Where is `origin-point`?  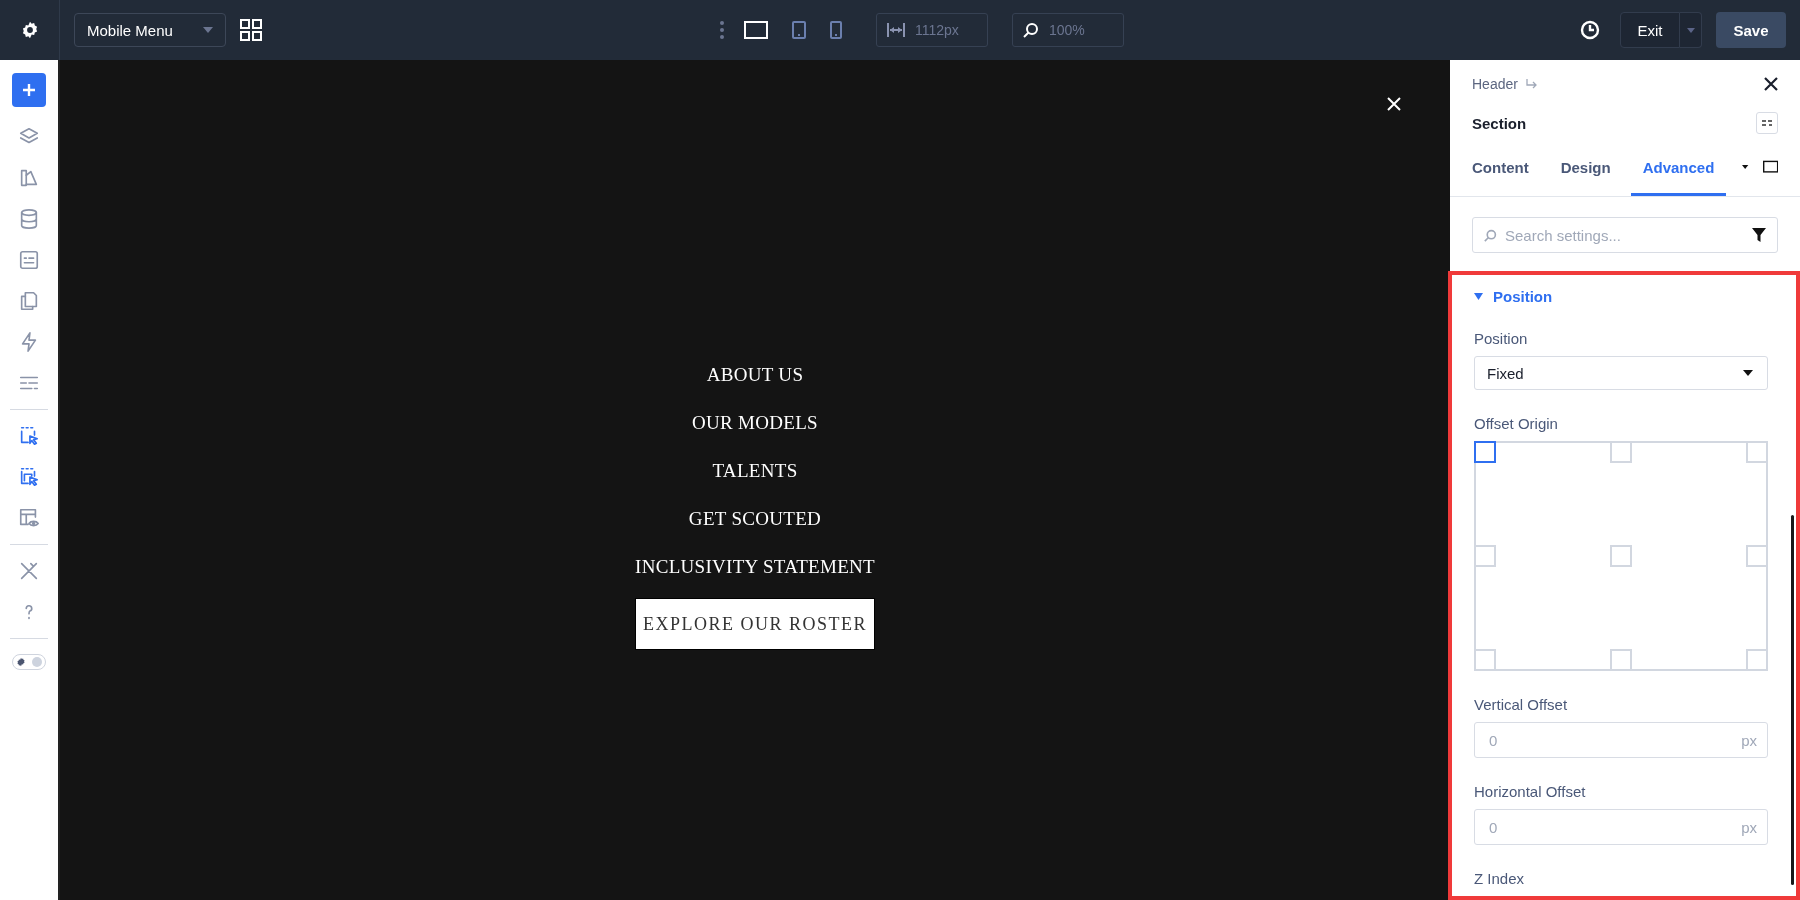 origin-point is located at coordinates (1485, 452).